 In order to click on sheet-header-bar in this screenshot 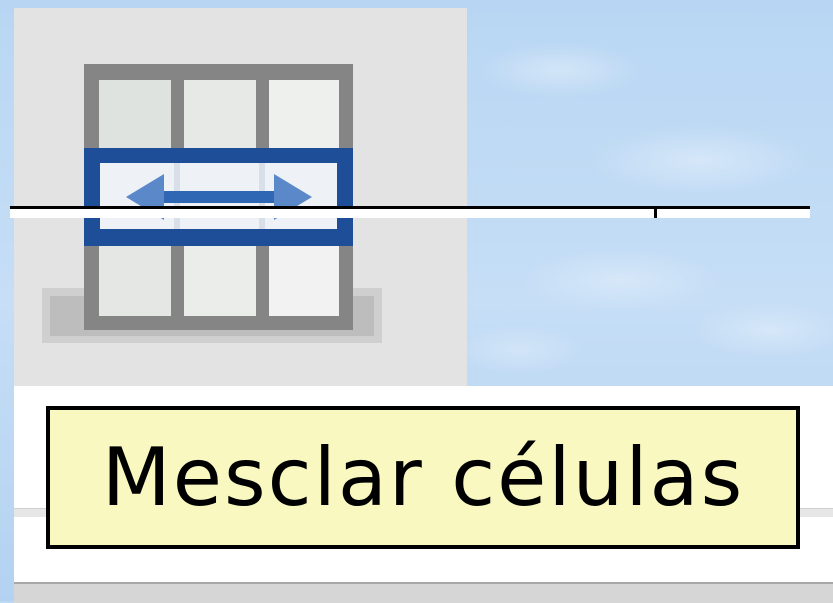, I will do `click(423, 592)`.